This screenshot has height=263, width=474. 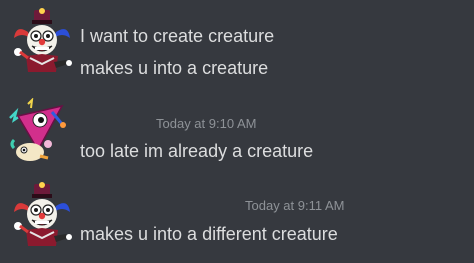 What do you see at coordinates (177, 36) in the screenshot?
I see `message-text: I want to create creature` at bounding box center [177, 36].